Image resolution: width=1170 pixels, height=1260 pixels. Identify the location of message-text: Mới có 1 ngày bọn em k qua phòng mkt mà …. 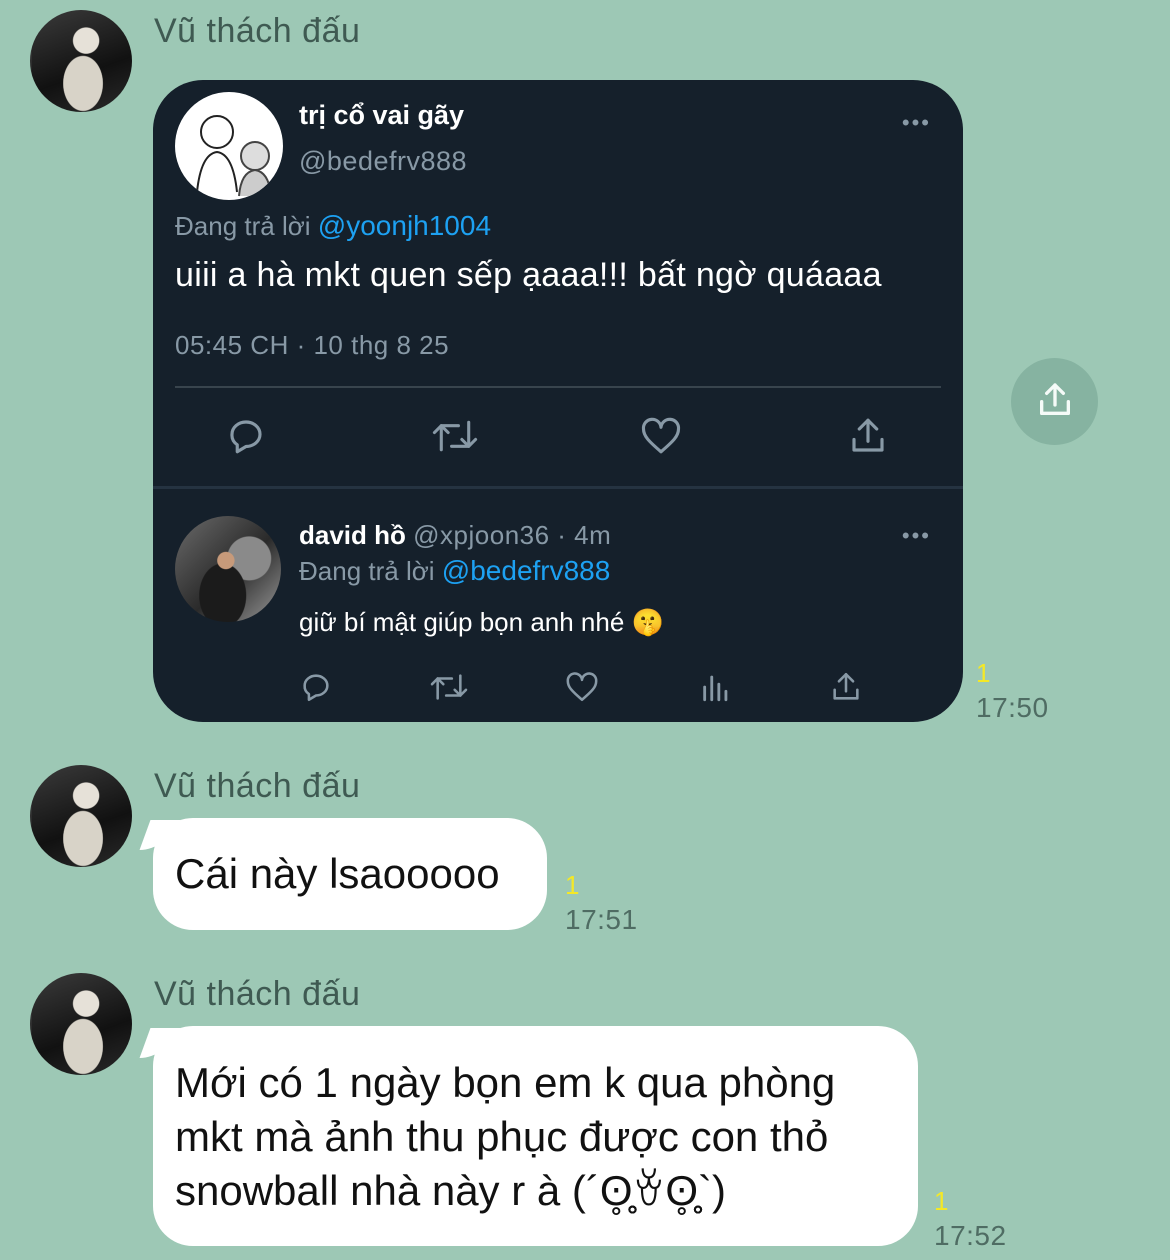
(505, 1136).